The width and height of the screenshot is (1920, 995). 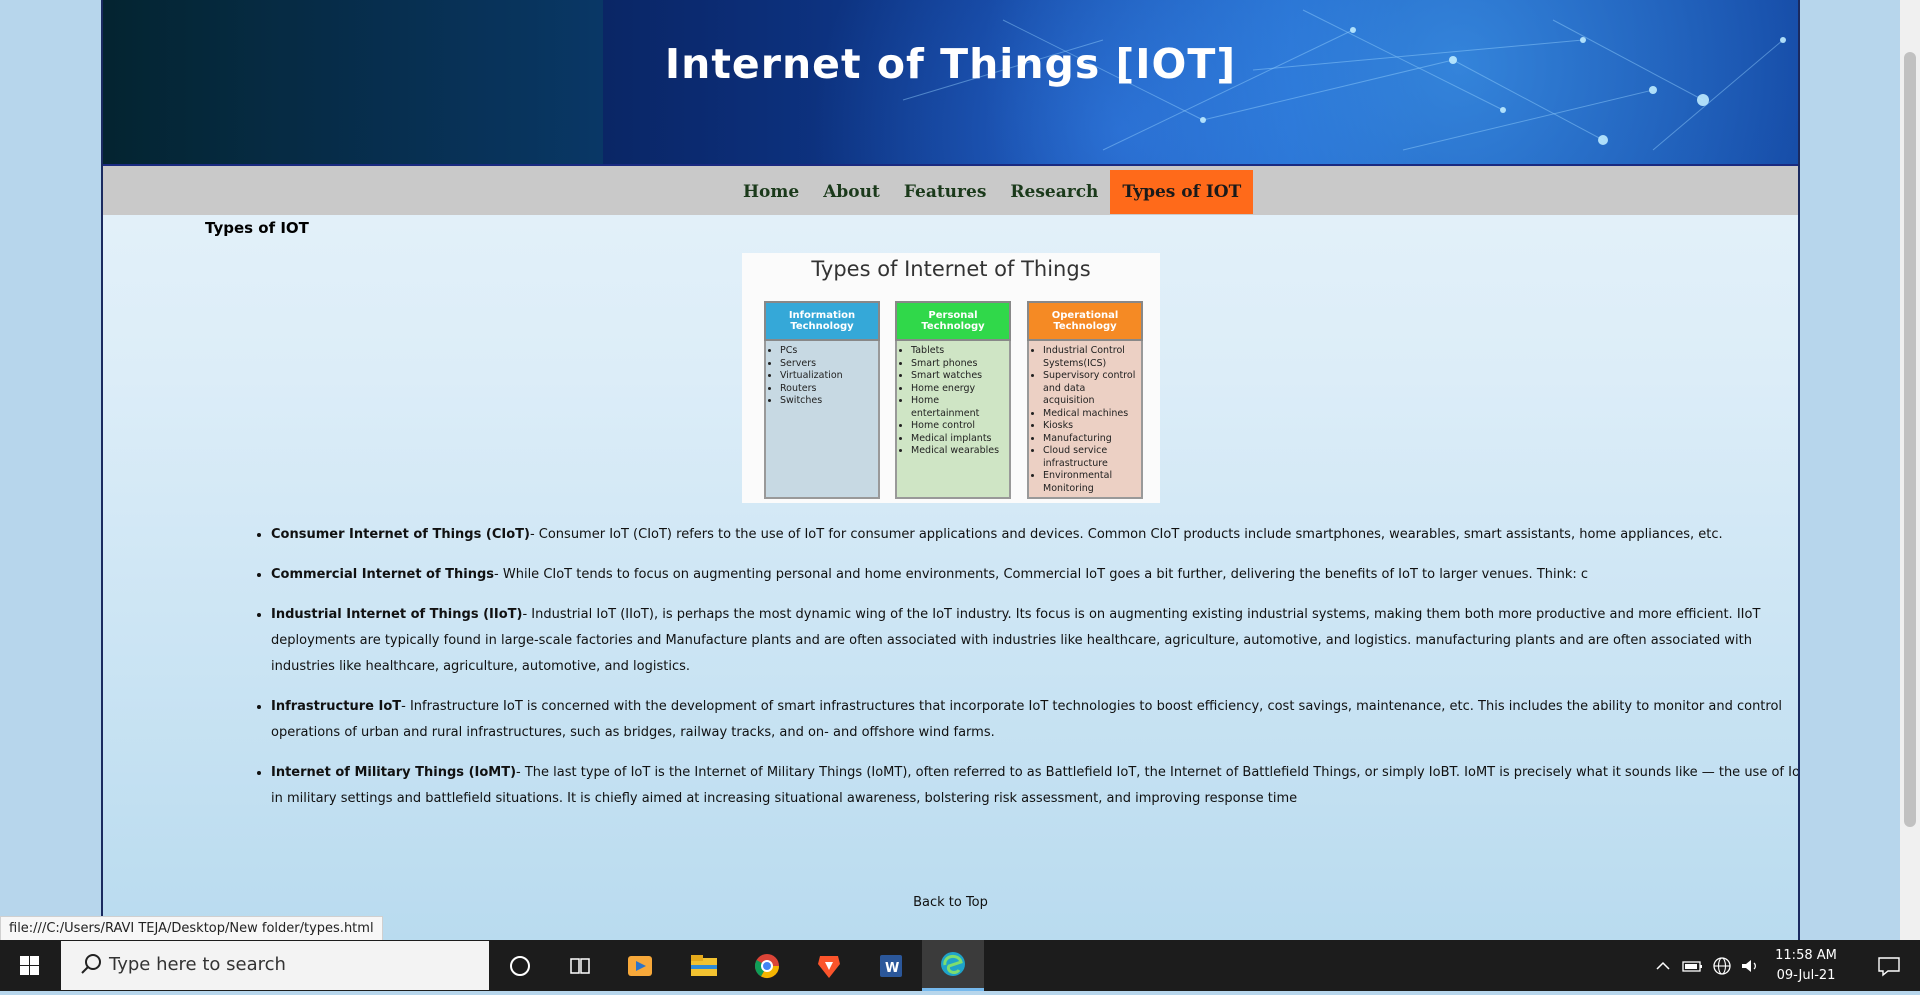 What do you see at coordinates (1090, 426) in the screenshot?
I see `figure-list-item: Kiosks` at bounding box center [1090, 426].